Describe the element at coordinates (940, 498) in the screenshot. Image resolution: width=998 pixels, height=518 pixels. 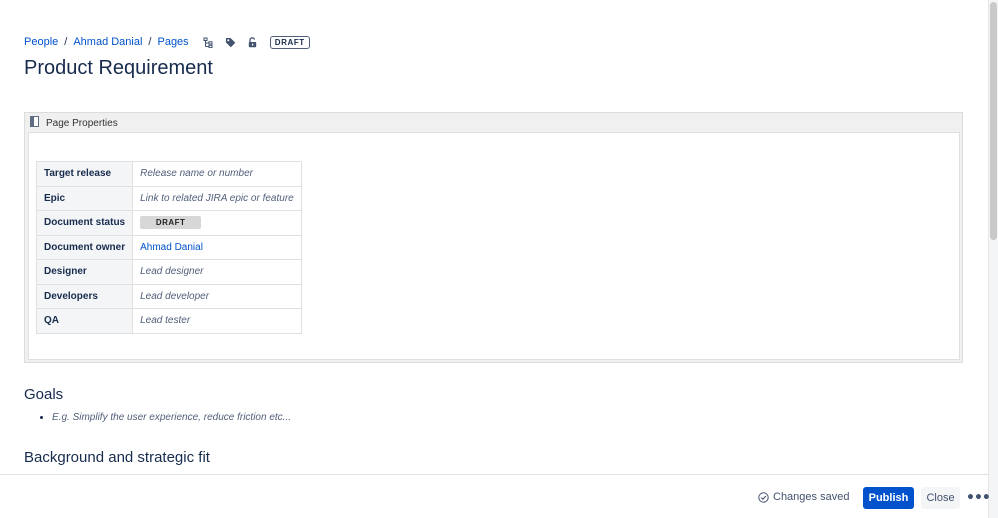
I see `close-button: Close` at that location.